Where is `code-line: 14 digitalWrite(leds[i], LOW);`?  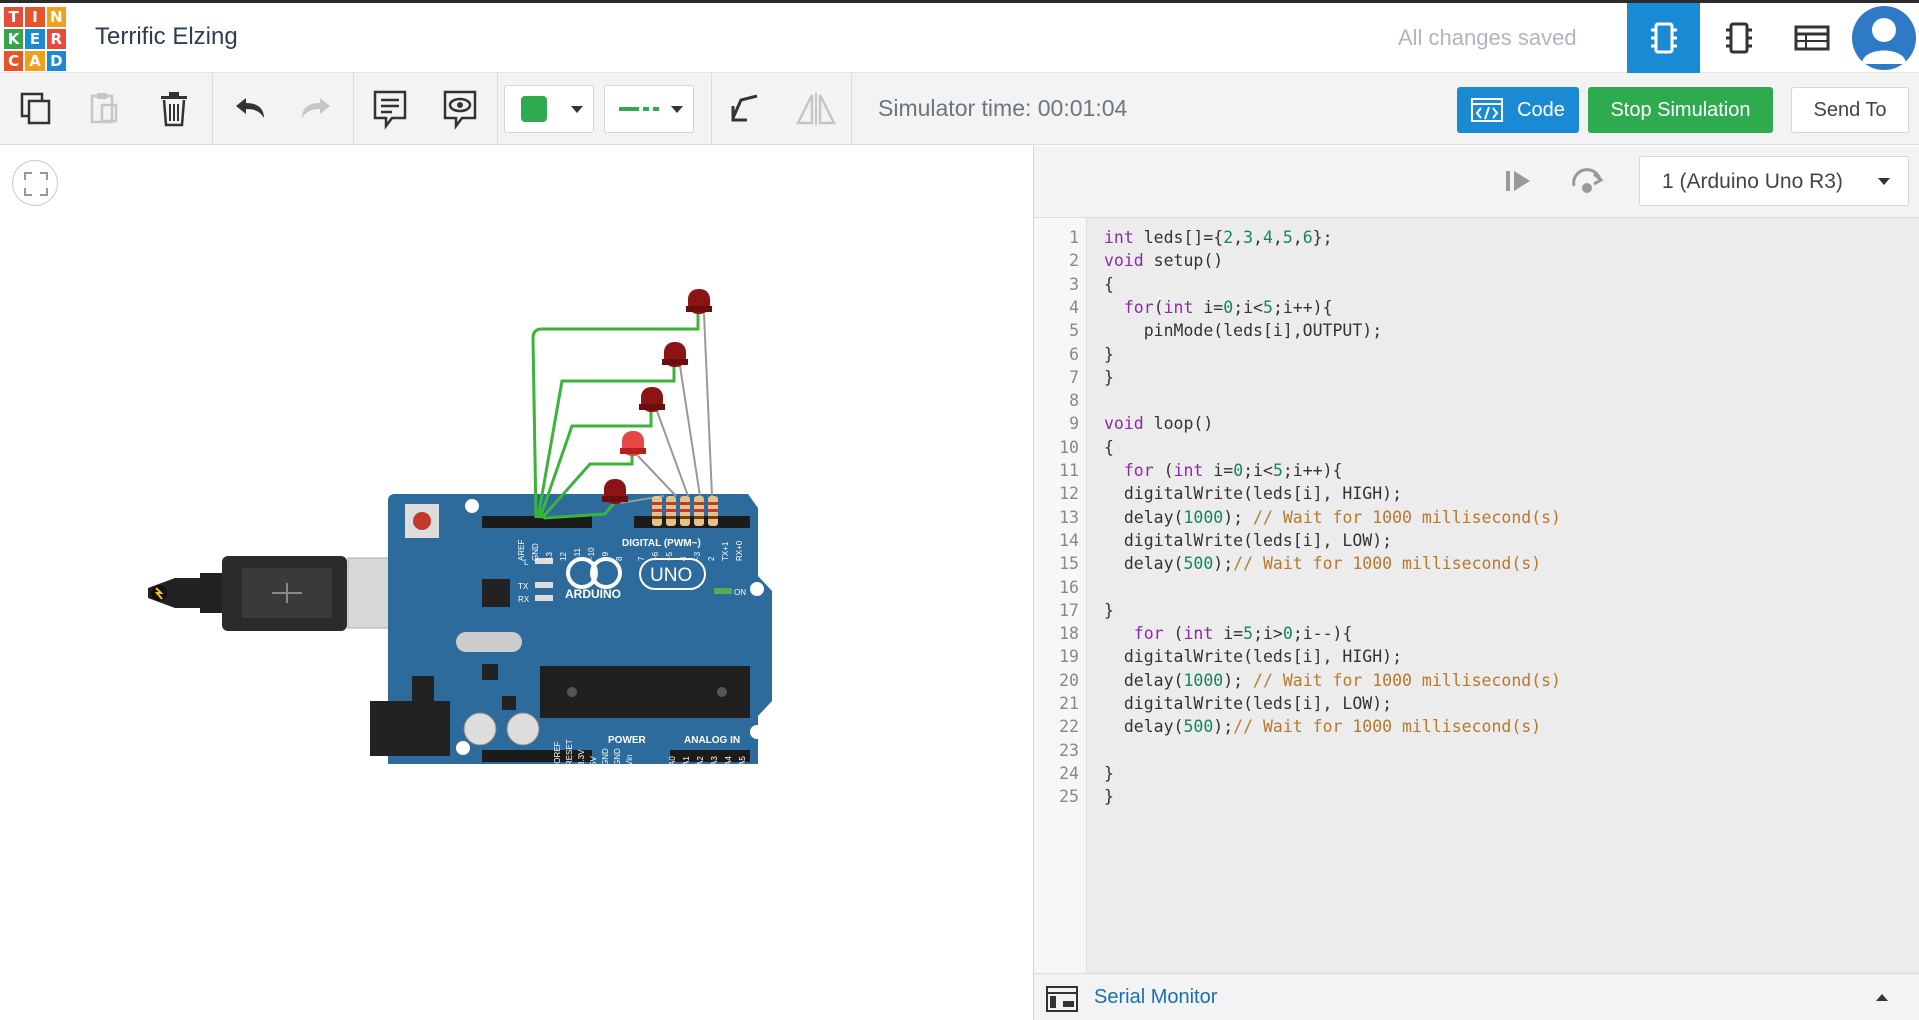
code-line: 14 digitalWrite(leds[i], LOW); is located at coordinates (1476, 540).